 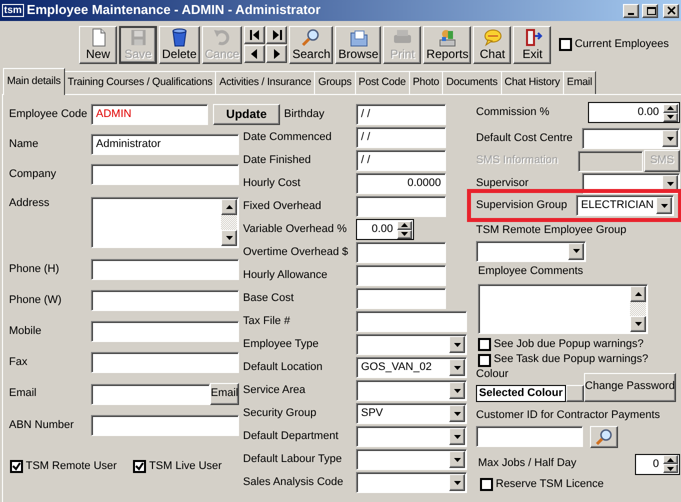 I want to click on spin-field: 0, so click(x=657, y=464).